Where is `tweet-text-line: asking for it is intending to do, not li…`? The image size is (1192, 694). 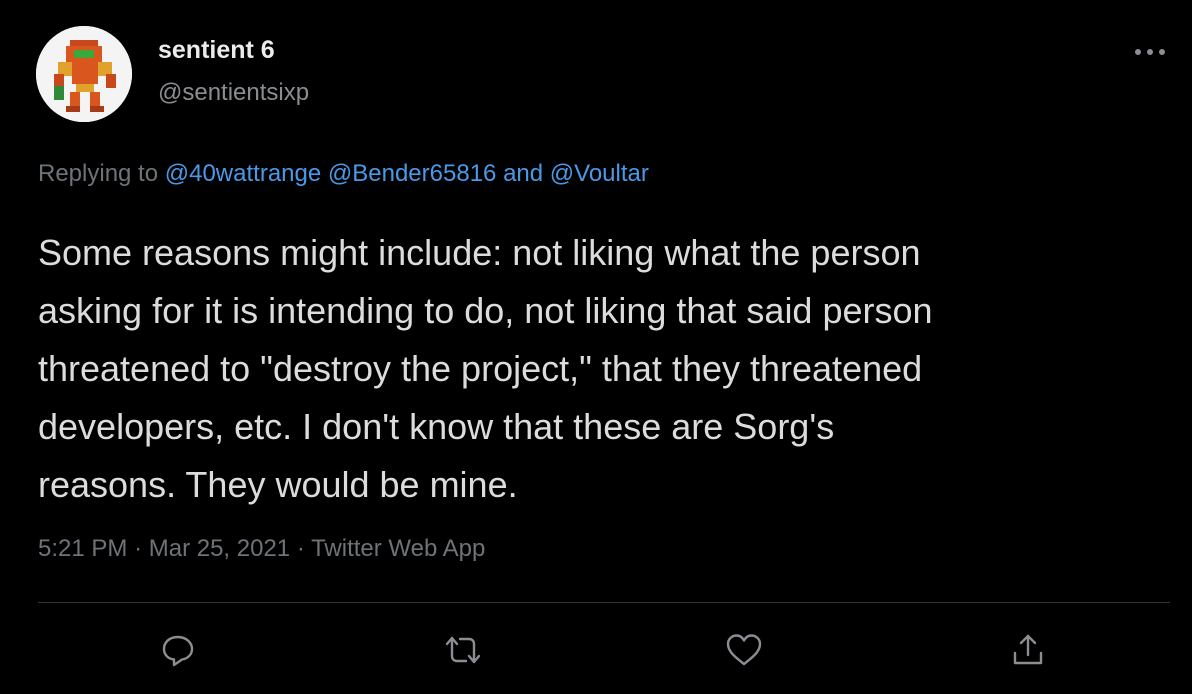
tweet-text-line: asking for it is intending to do, not li… is located at coordinates (485, 310).